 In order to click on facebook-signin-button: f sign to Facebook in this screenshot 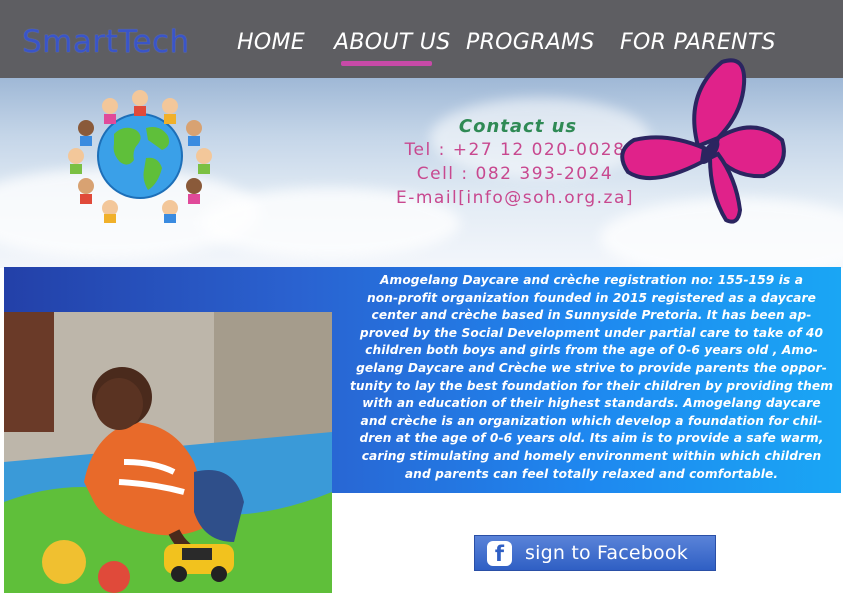, I will do `click(595, 553)`.